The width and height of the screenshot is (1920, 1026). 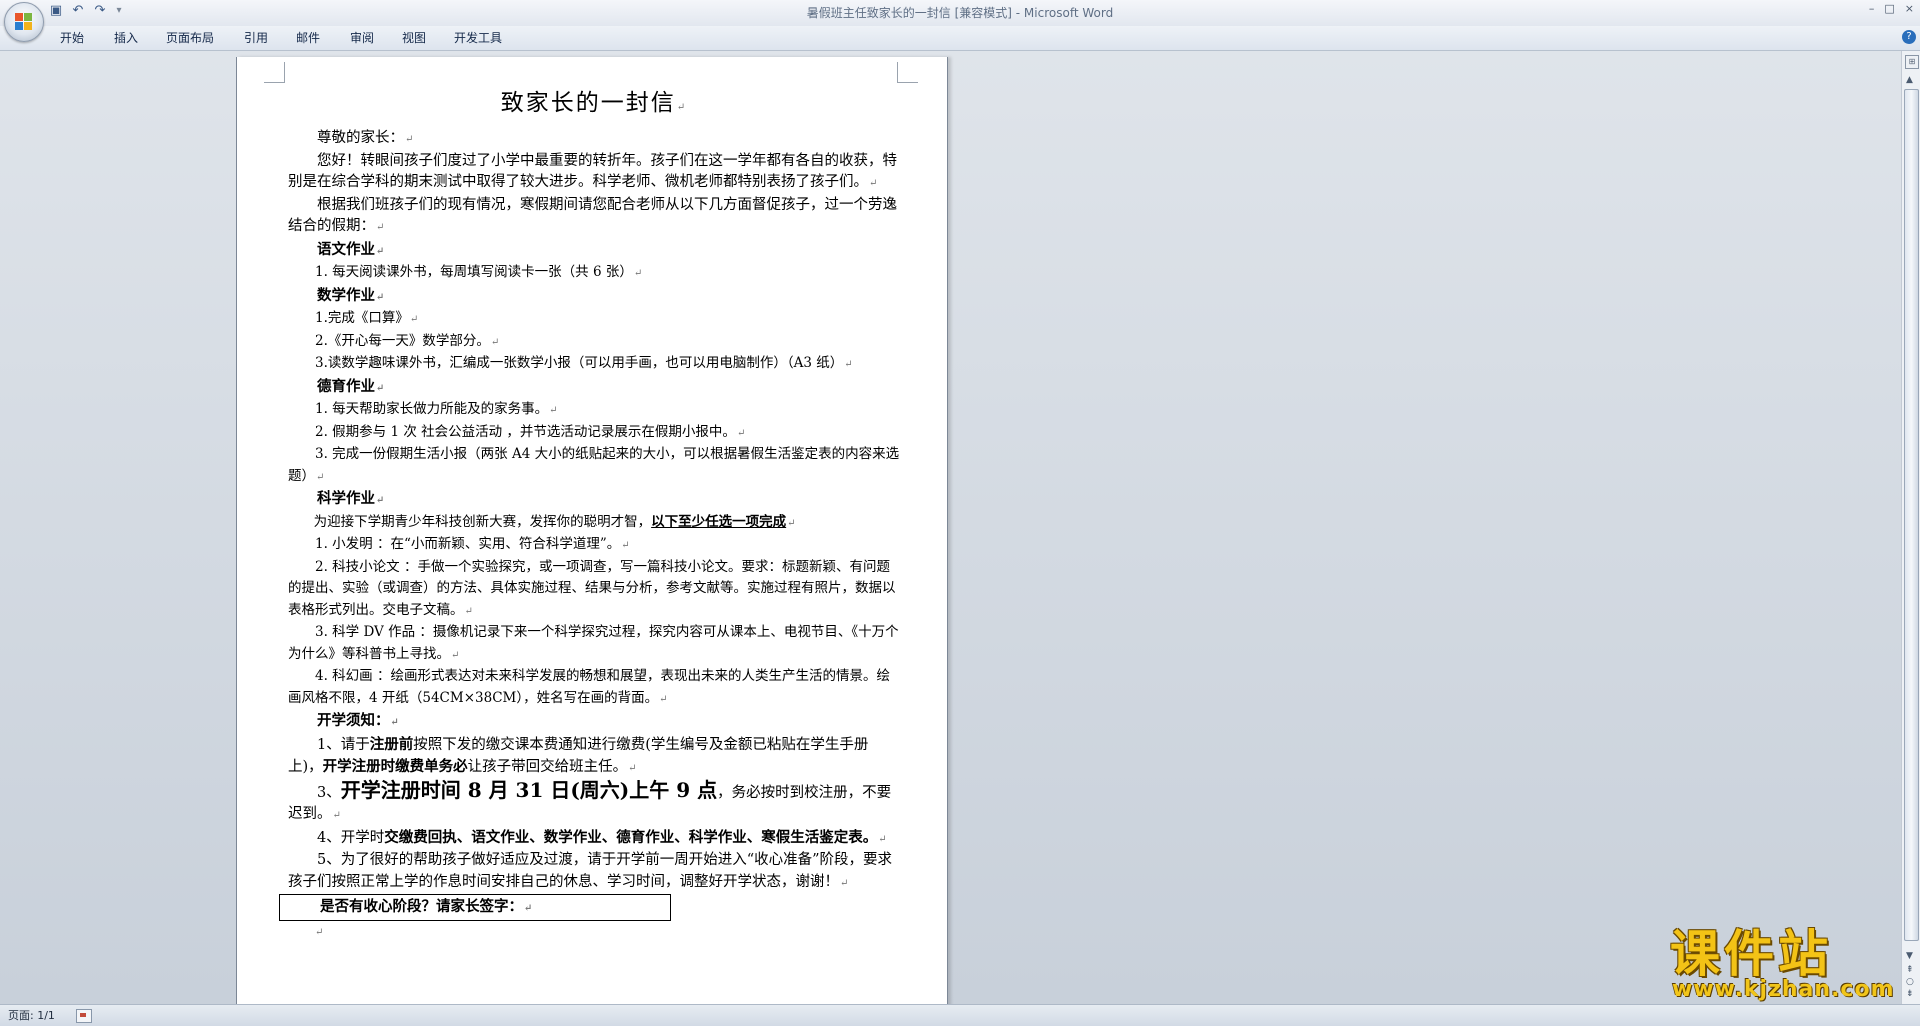 I want to click on math-item-2: 2.《开心每一天》数学部分。↵, so click(x=407, y=340).